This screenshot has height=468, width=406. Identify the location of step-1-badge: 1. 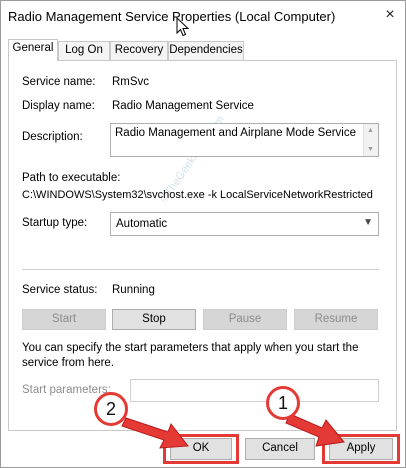
(283, 403).